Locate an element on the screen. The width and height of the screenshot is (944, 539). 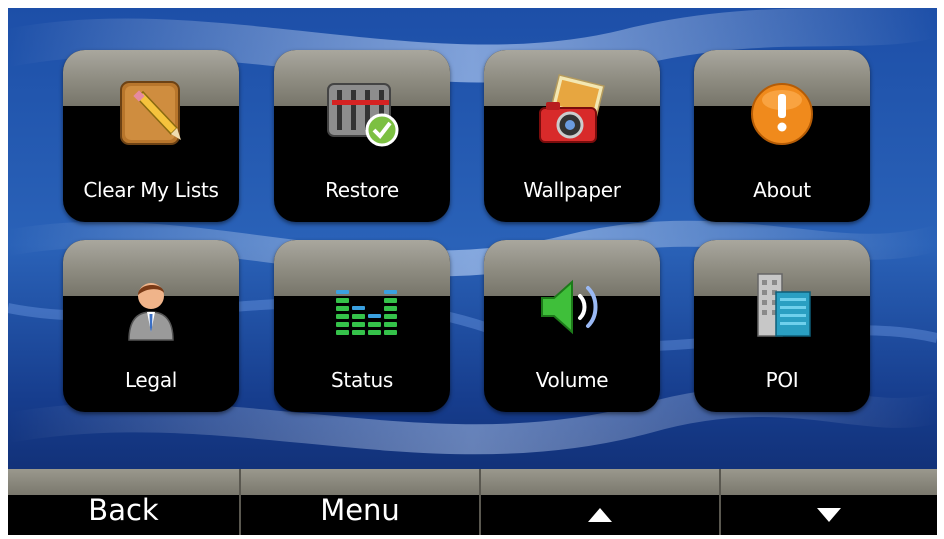
legal-button: Legal is located at coordinates (151, 326).